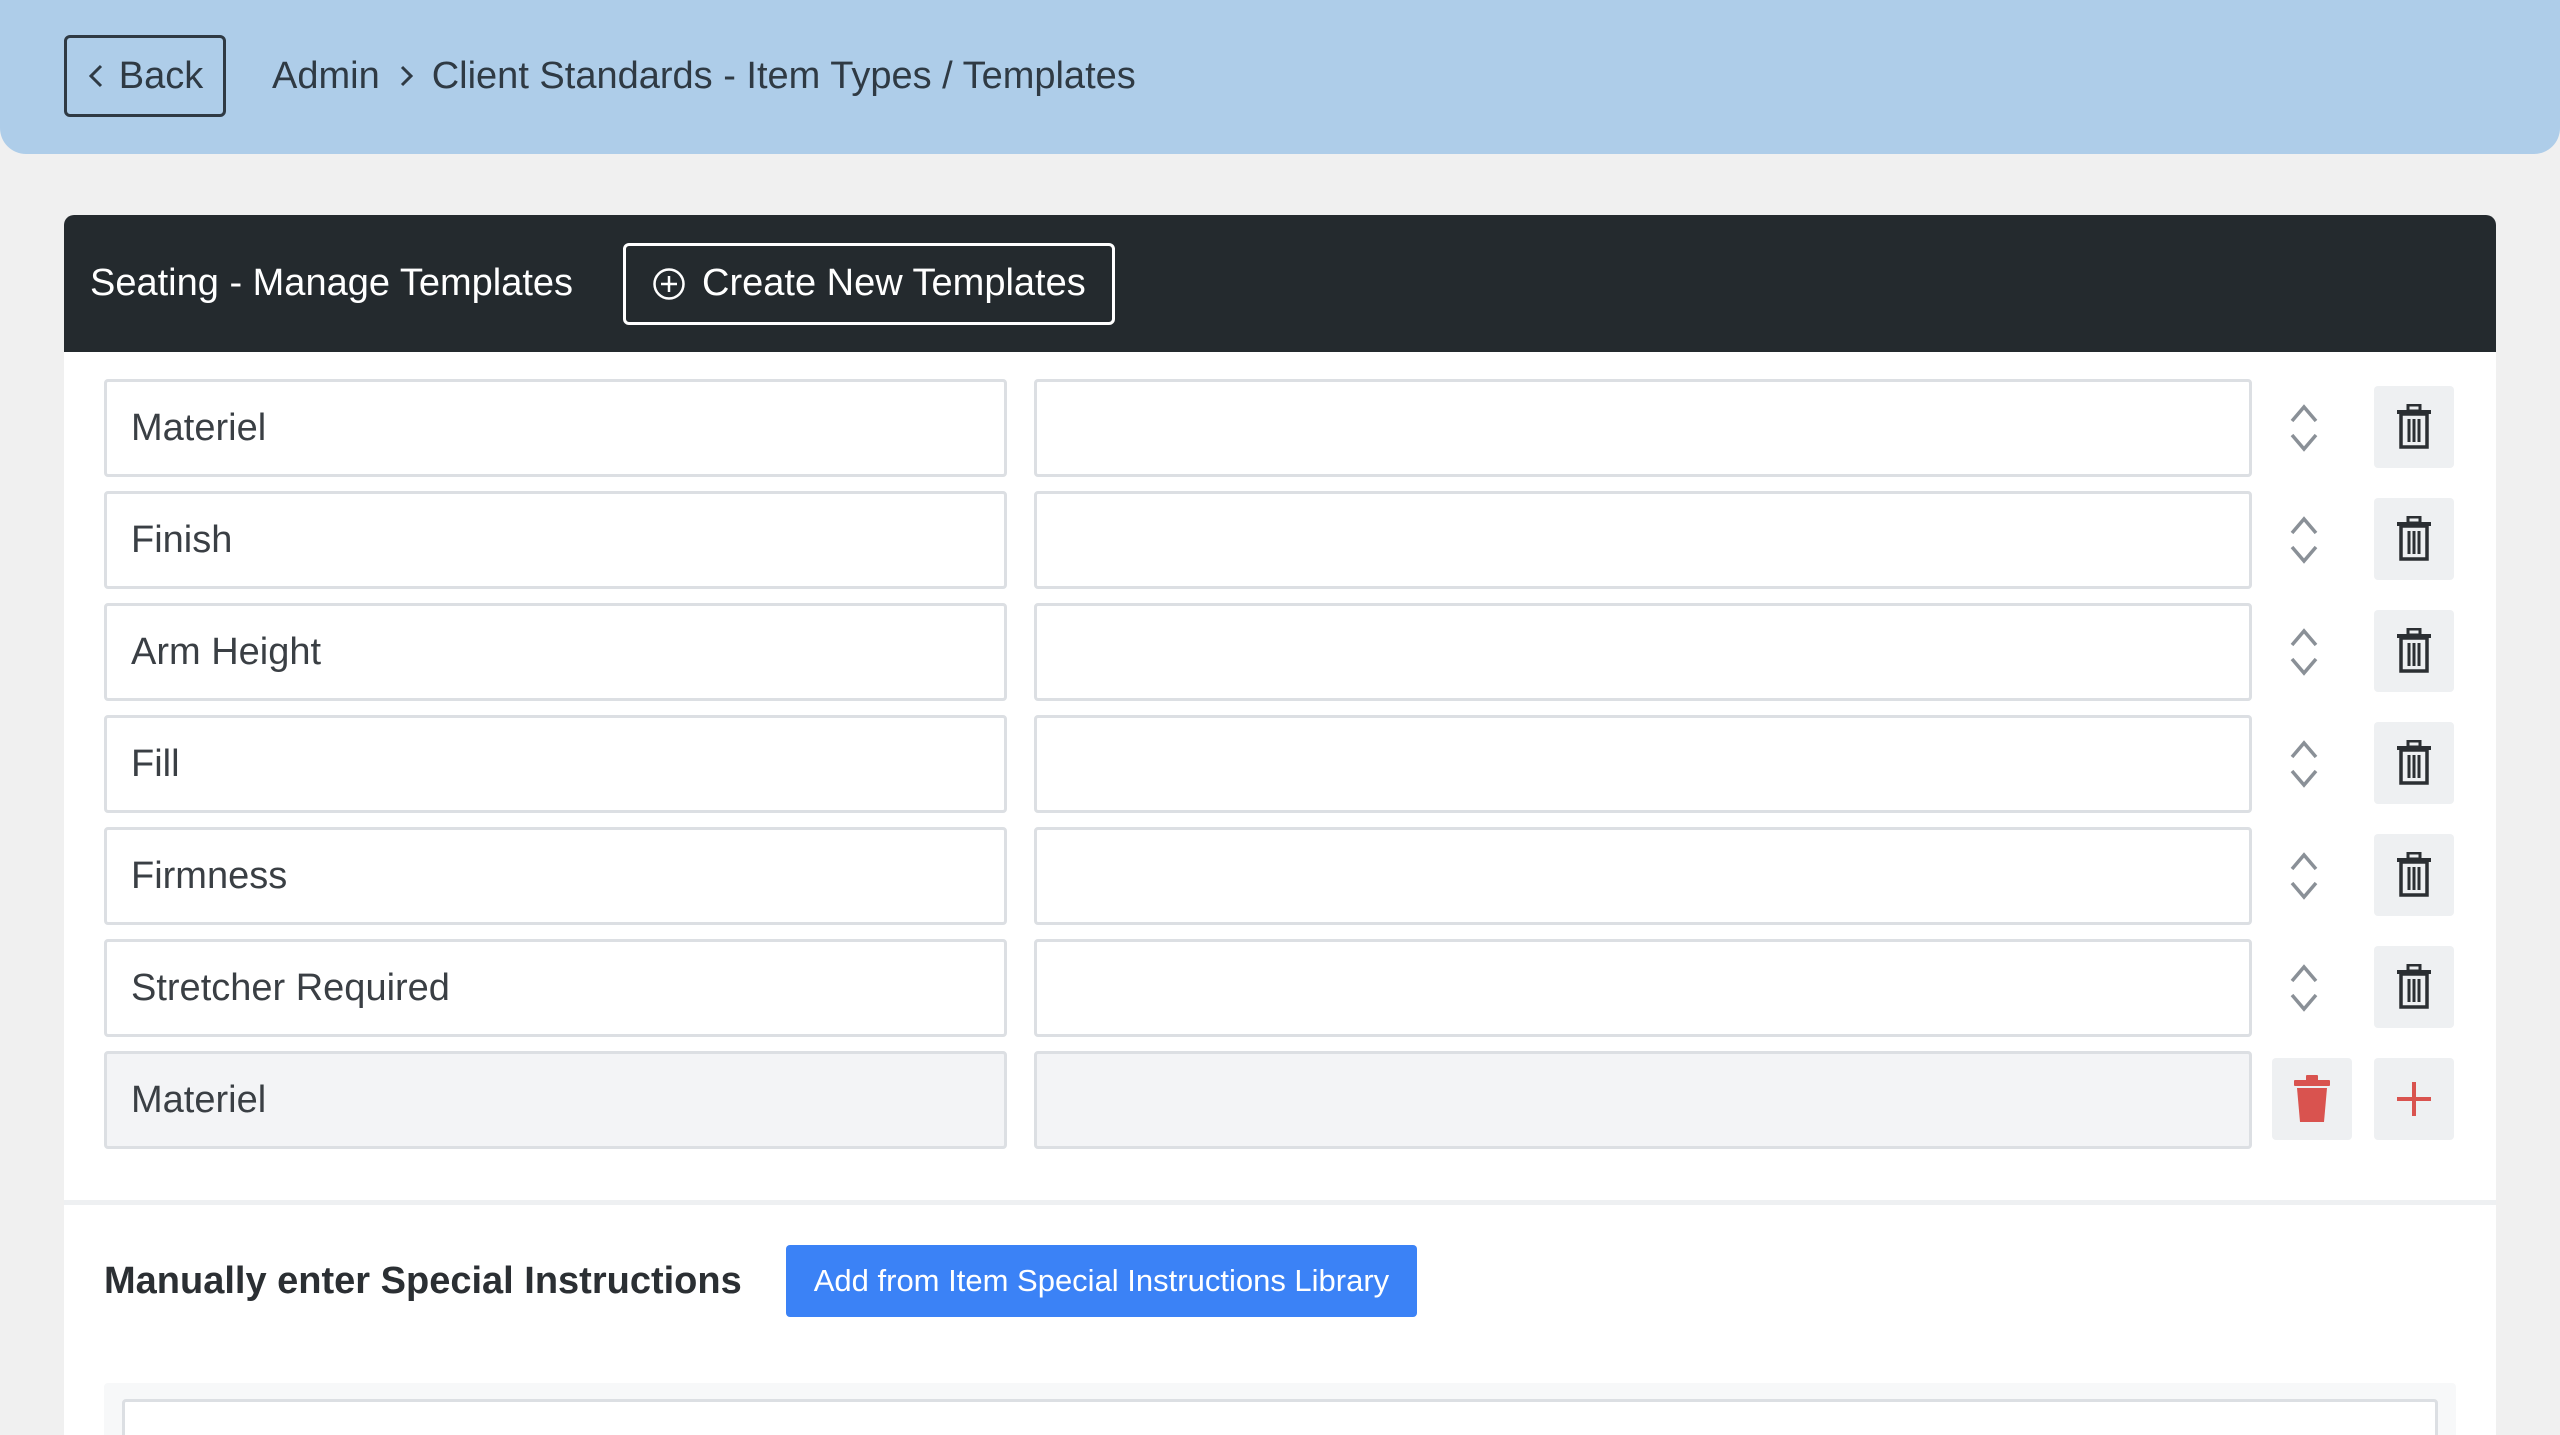 The height and width of the screenshot is (1435, 2560). What do you see at coordinates (1643, 1100) in the screenshot?
I see `new-attribute-value-input` at bounding box center [1643, 1100].